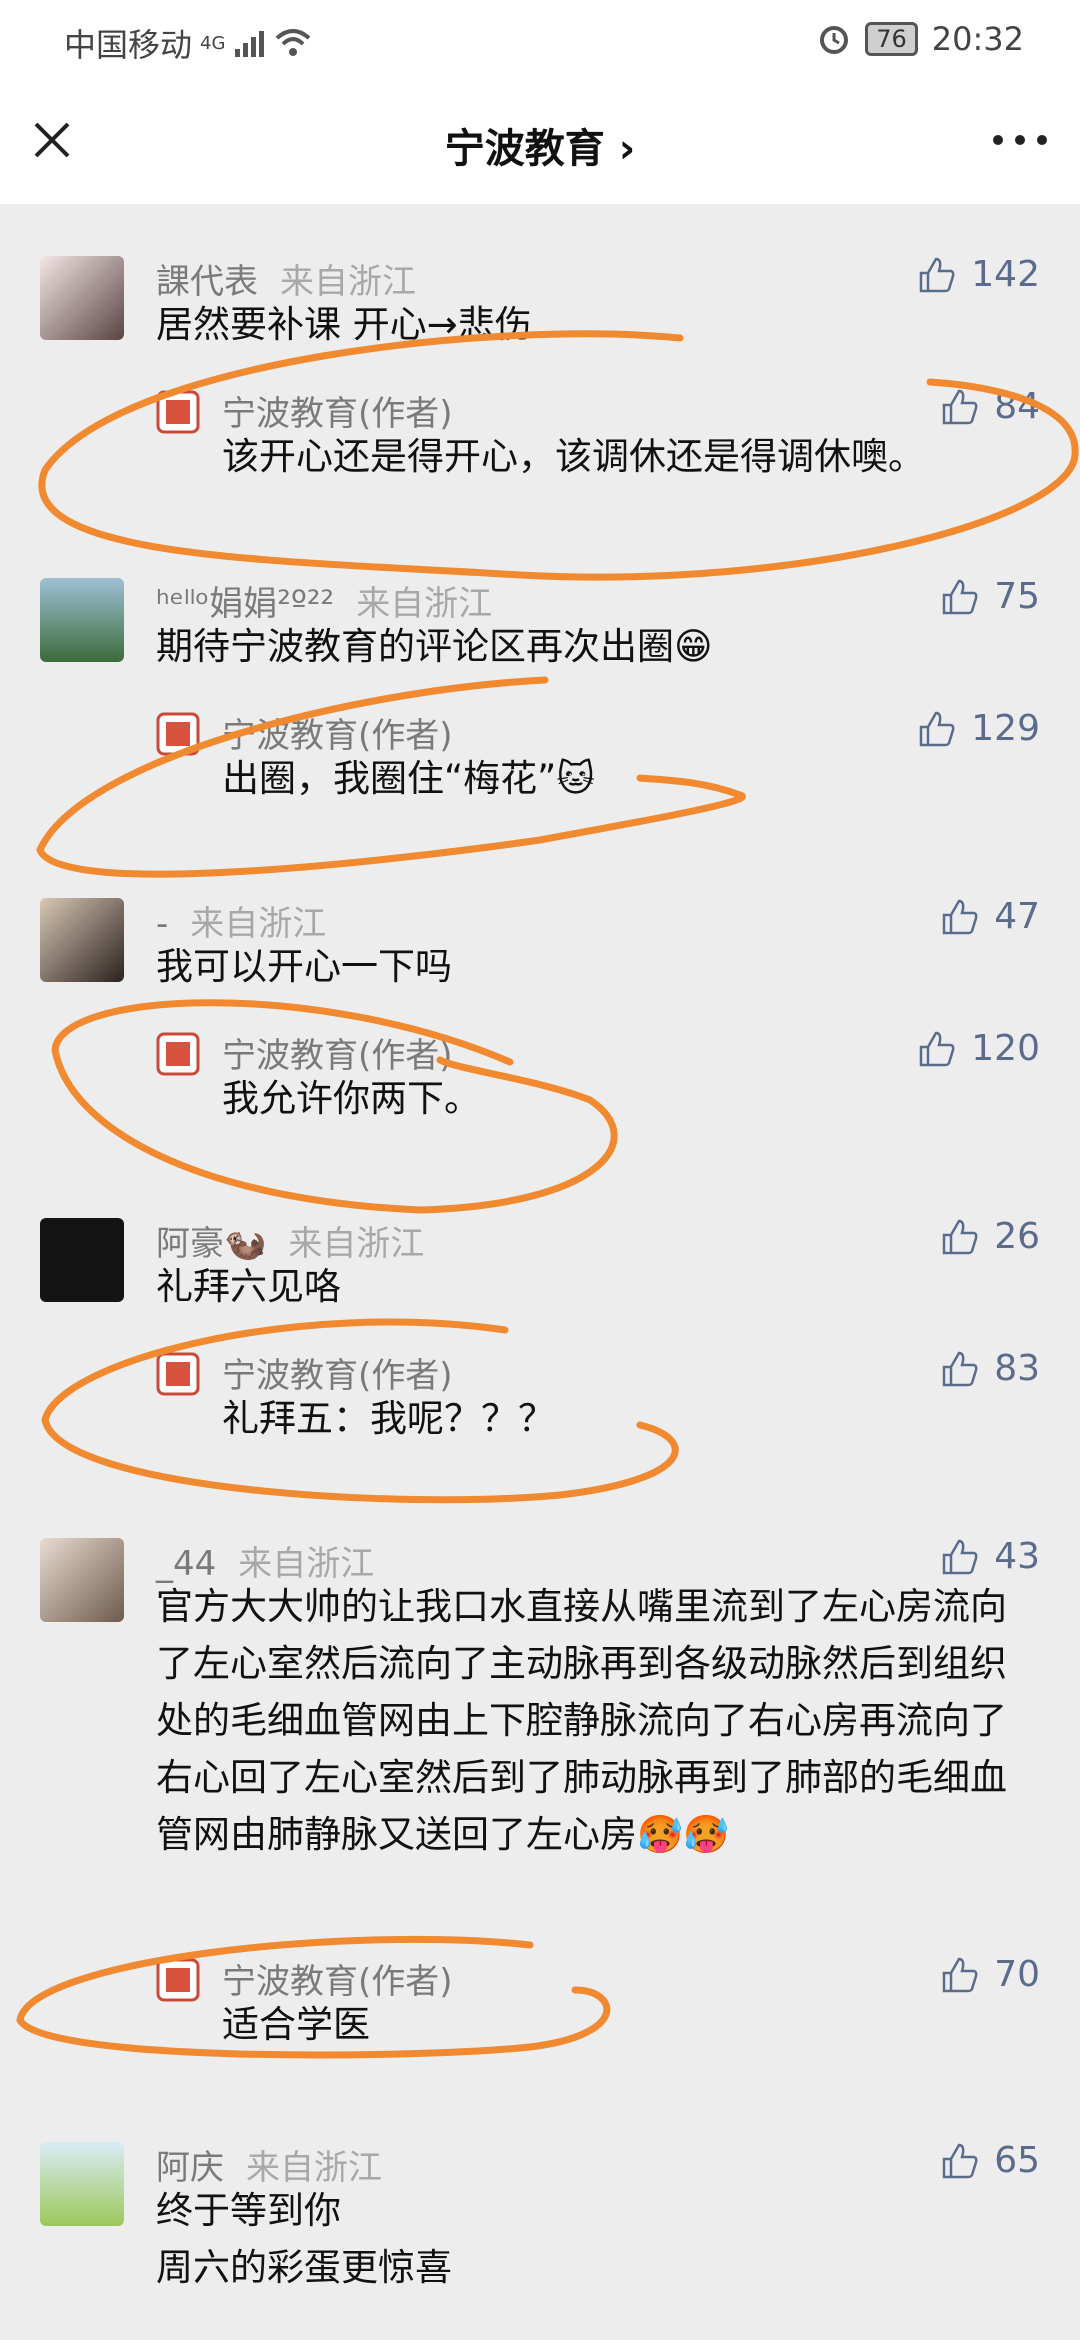 This screenshot has height=2340, width=1080. I want to click on reply-like-button: 70, so click(990, 1974).